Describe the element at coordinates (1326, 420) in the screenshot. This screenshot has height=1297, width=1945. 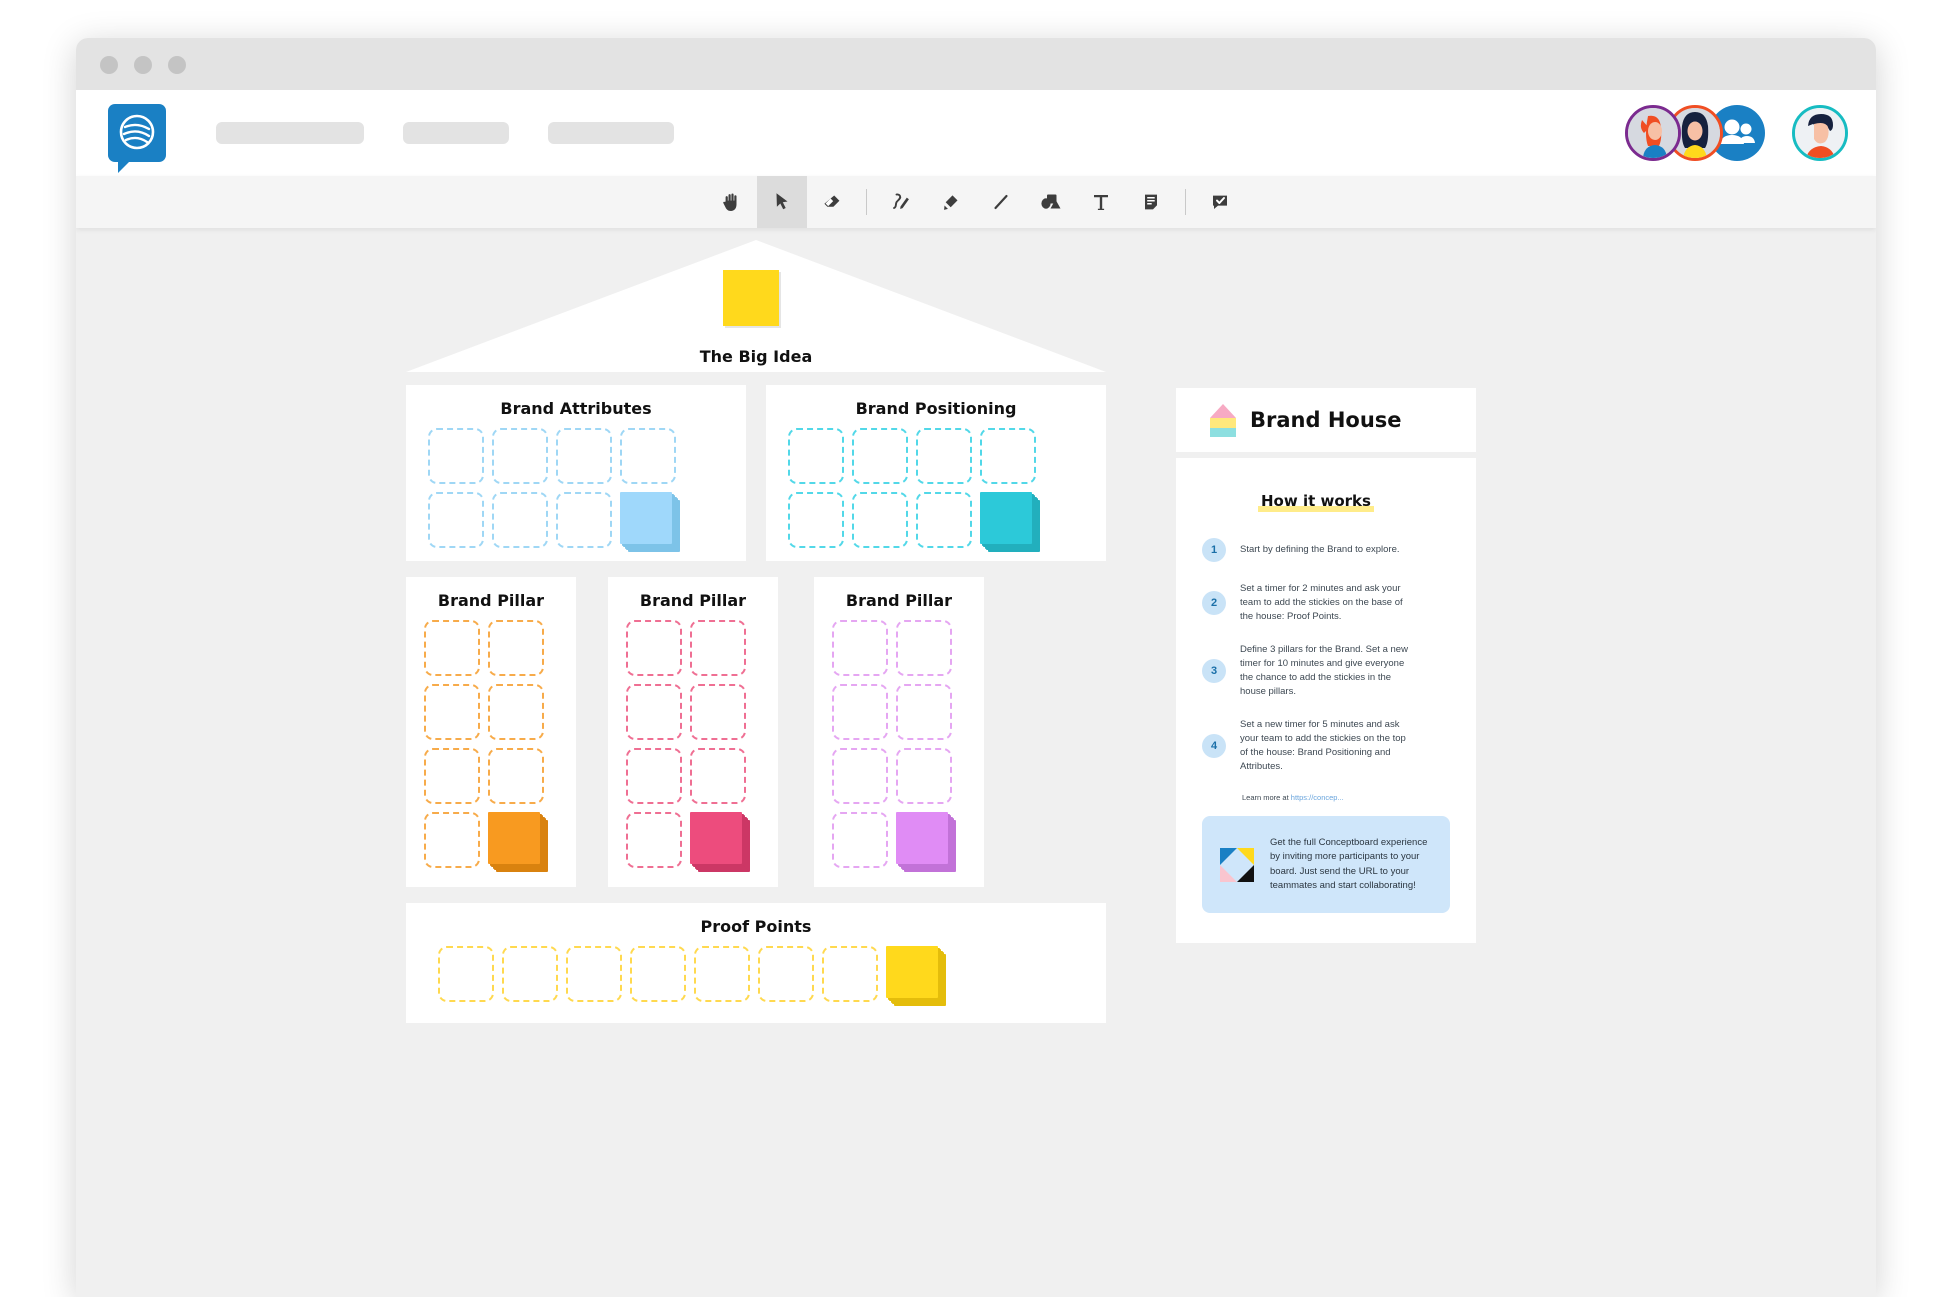
I see `info-card-header: Brand House` at that location.